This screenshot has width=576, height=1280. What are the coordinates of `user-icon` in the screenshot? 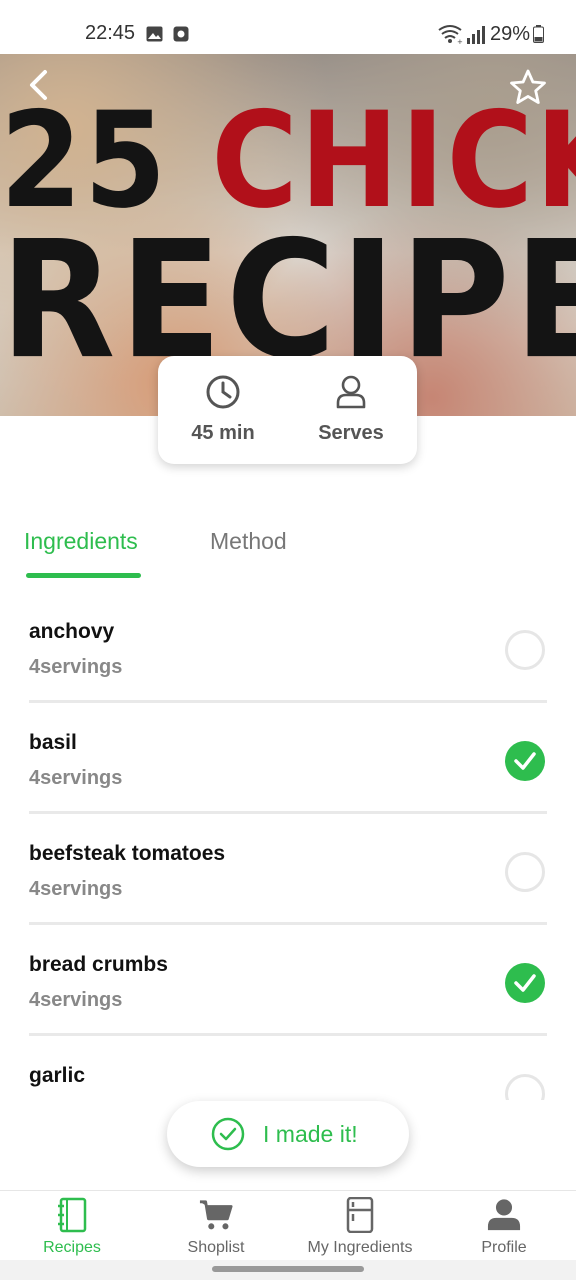 It's located at (504, 1215).